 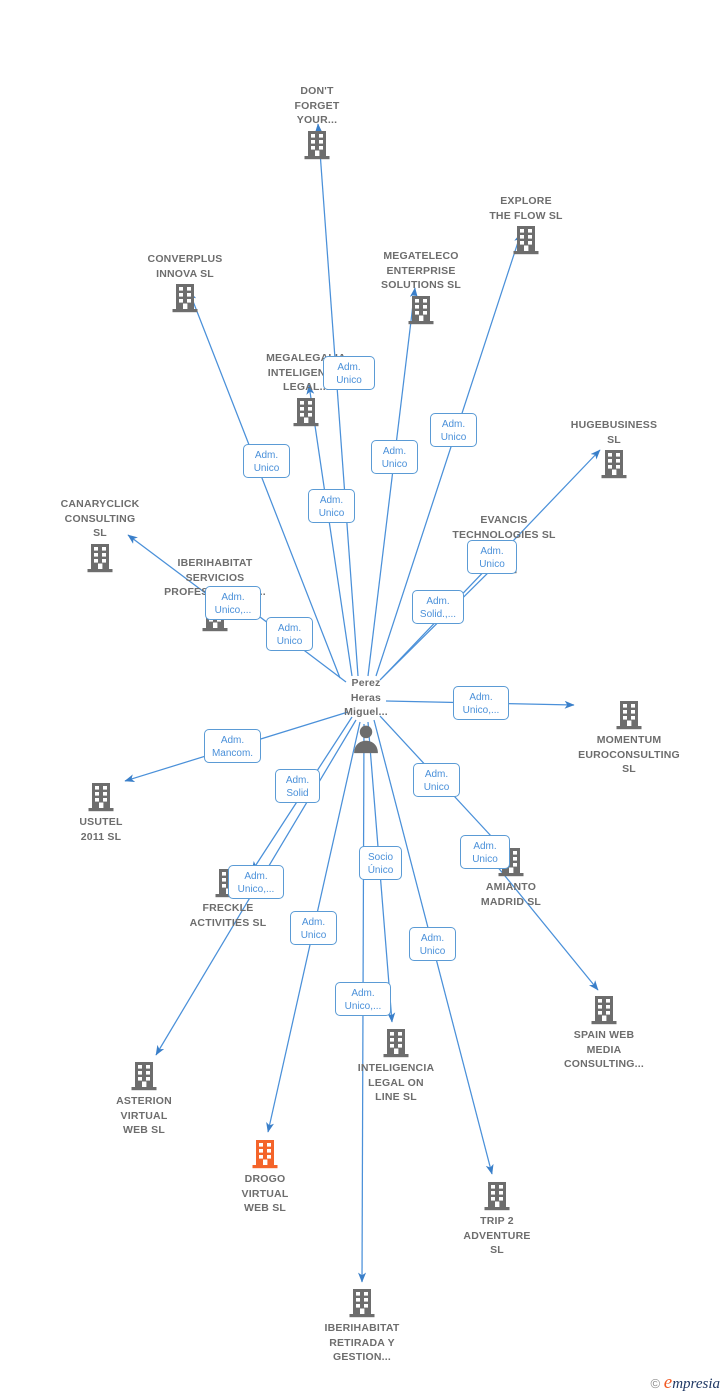 What do you see at coordinates (668, 1382) in the screenshot?
I see `brand-initial: e` at bounding box center [668, 1382].